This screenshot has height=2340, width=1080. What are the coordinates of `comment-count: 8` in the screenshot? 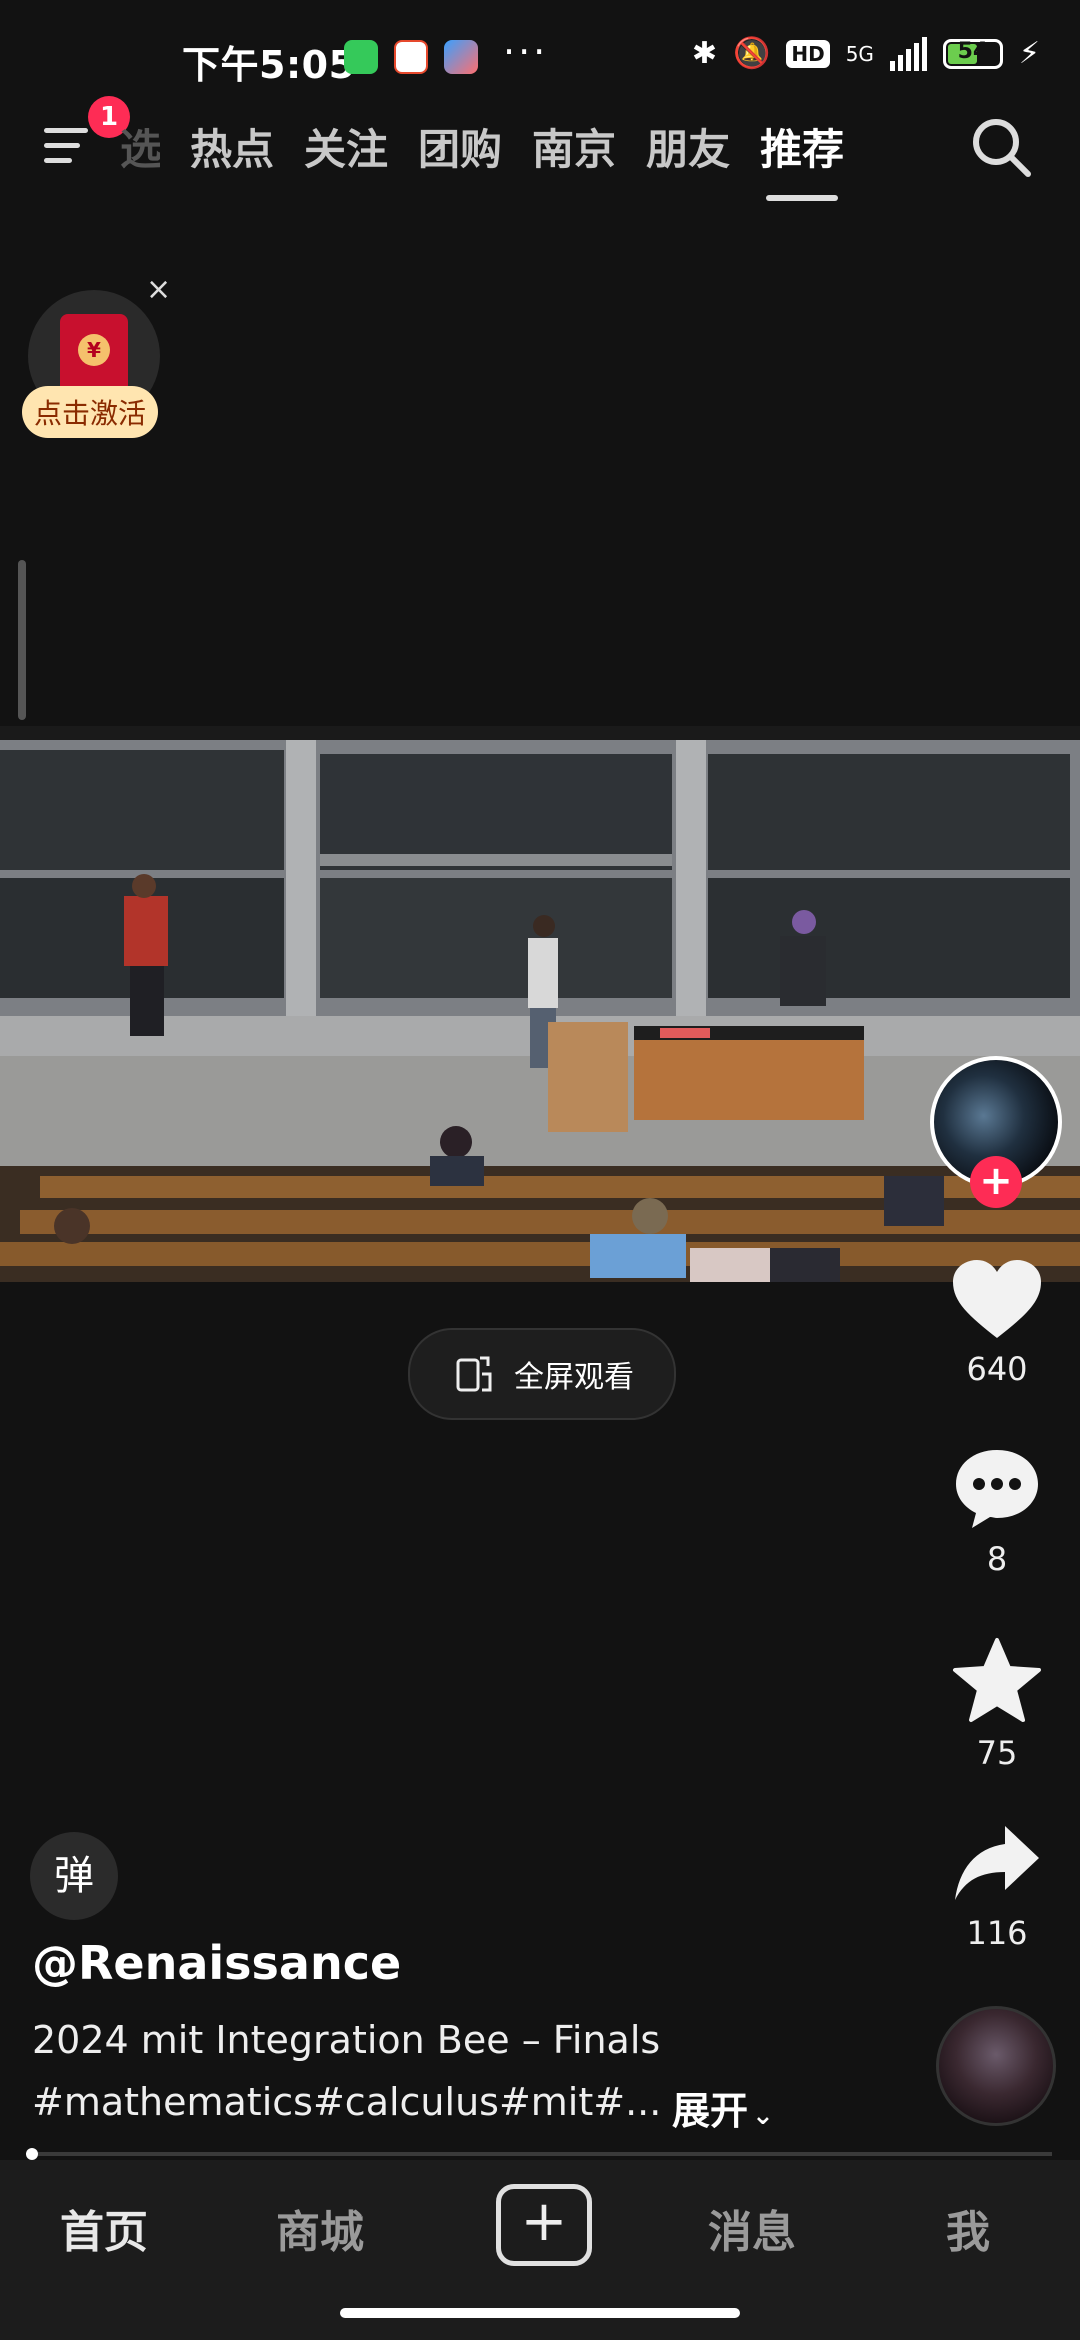 It's located at (997, 1559).